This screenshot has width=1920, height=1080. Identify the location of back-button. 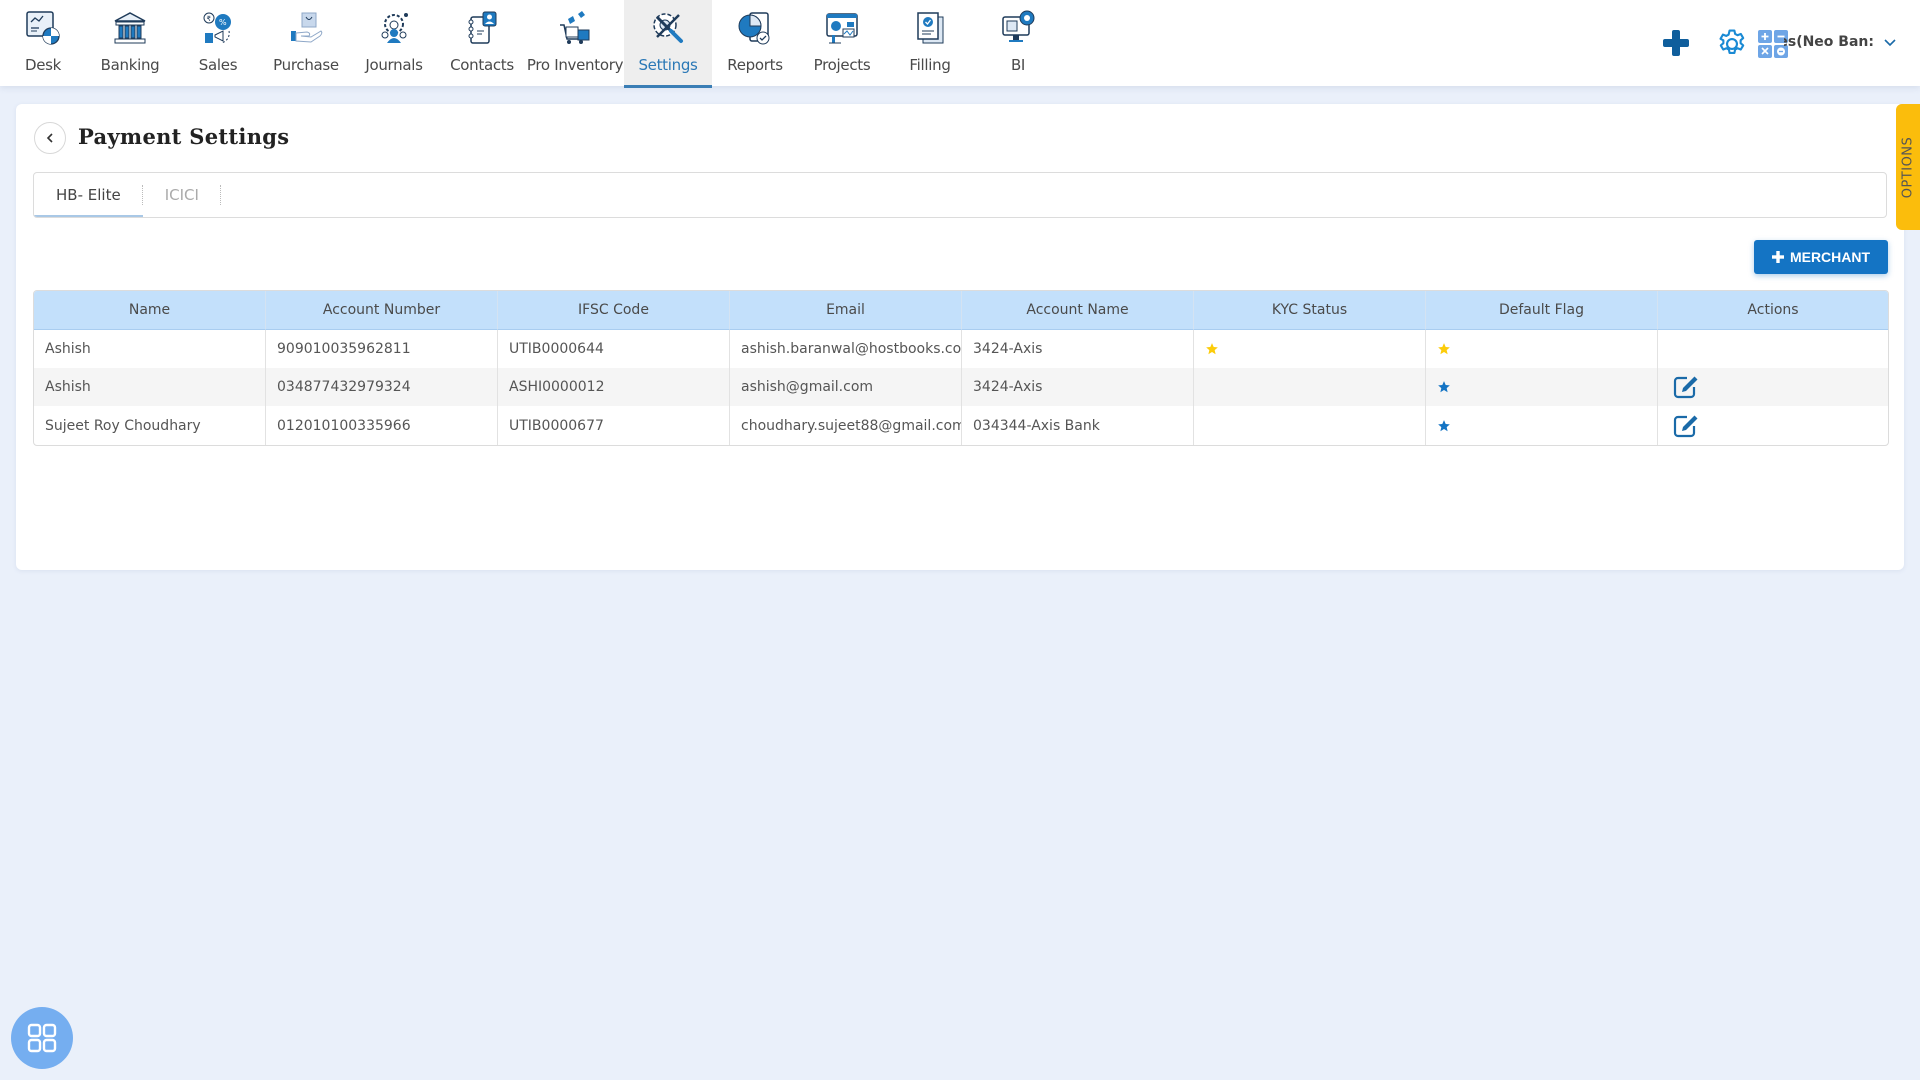
(50, 138).